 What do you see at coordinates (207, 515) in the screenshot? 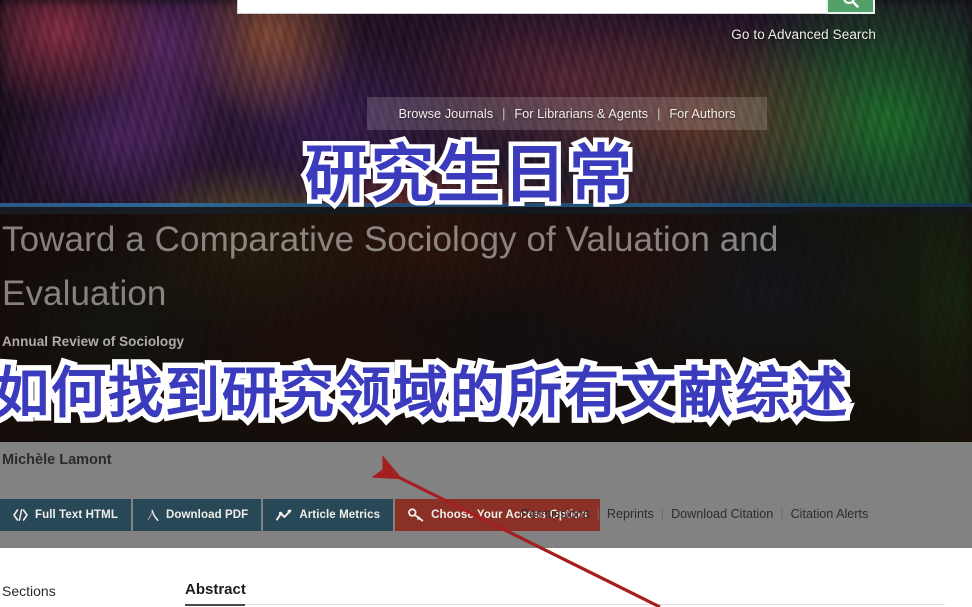
I see `download-pdf-label: Download PDF` at bounding box center [207, 515].